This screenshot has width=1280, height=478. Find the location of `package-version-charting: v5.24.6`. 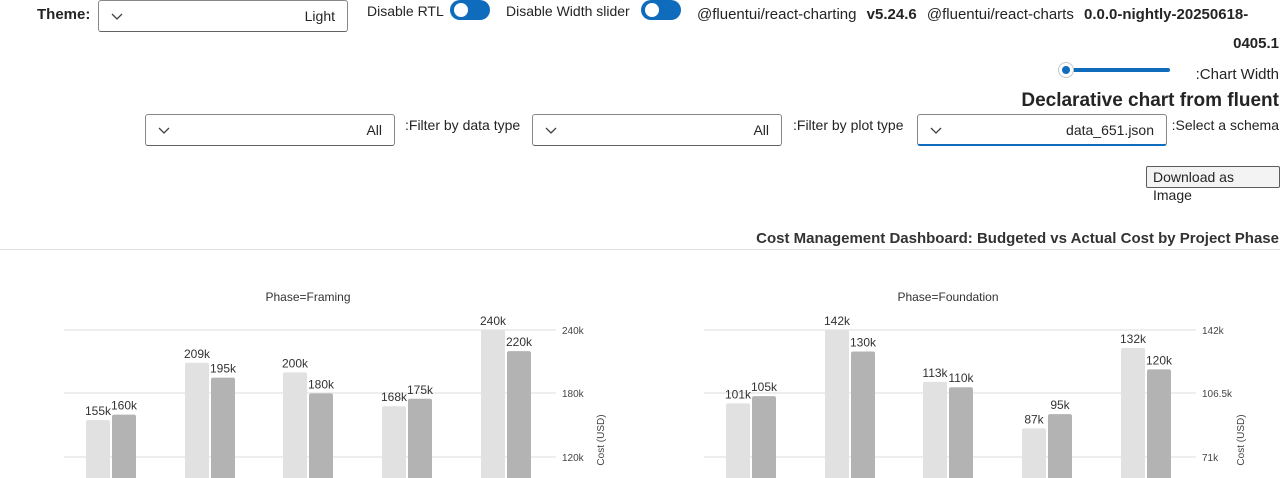

package-version-charting: v5.24.6 is located at coordinates (891, 14).